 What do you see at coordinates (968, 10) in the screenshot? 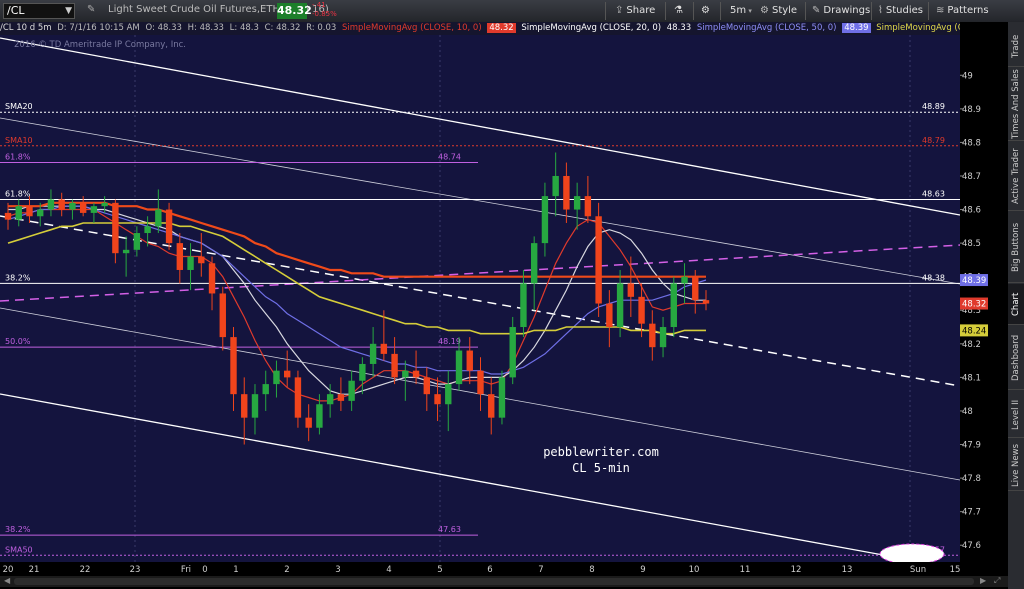
I see `patterns-label: Patterns` at bounding box center [968, 10].